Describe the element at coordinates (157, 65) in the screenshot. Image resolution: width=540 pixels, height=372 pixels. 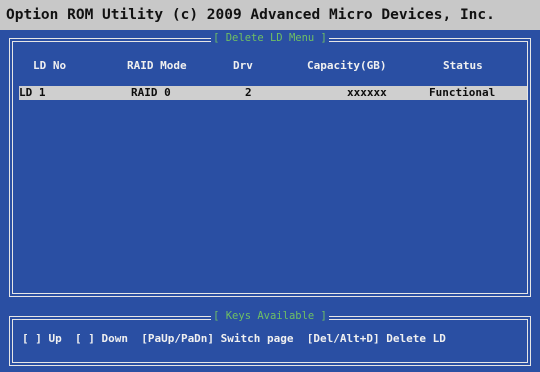
I see `header-raid-mode: RAID Mode` at that location.